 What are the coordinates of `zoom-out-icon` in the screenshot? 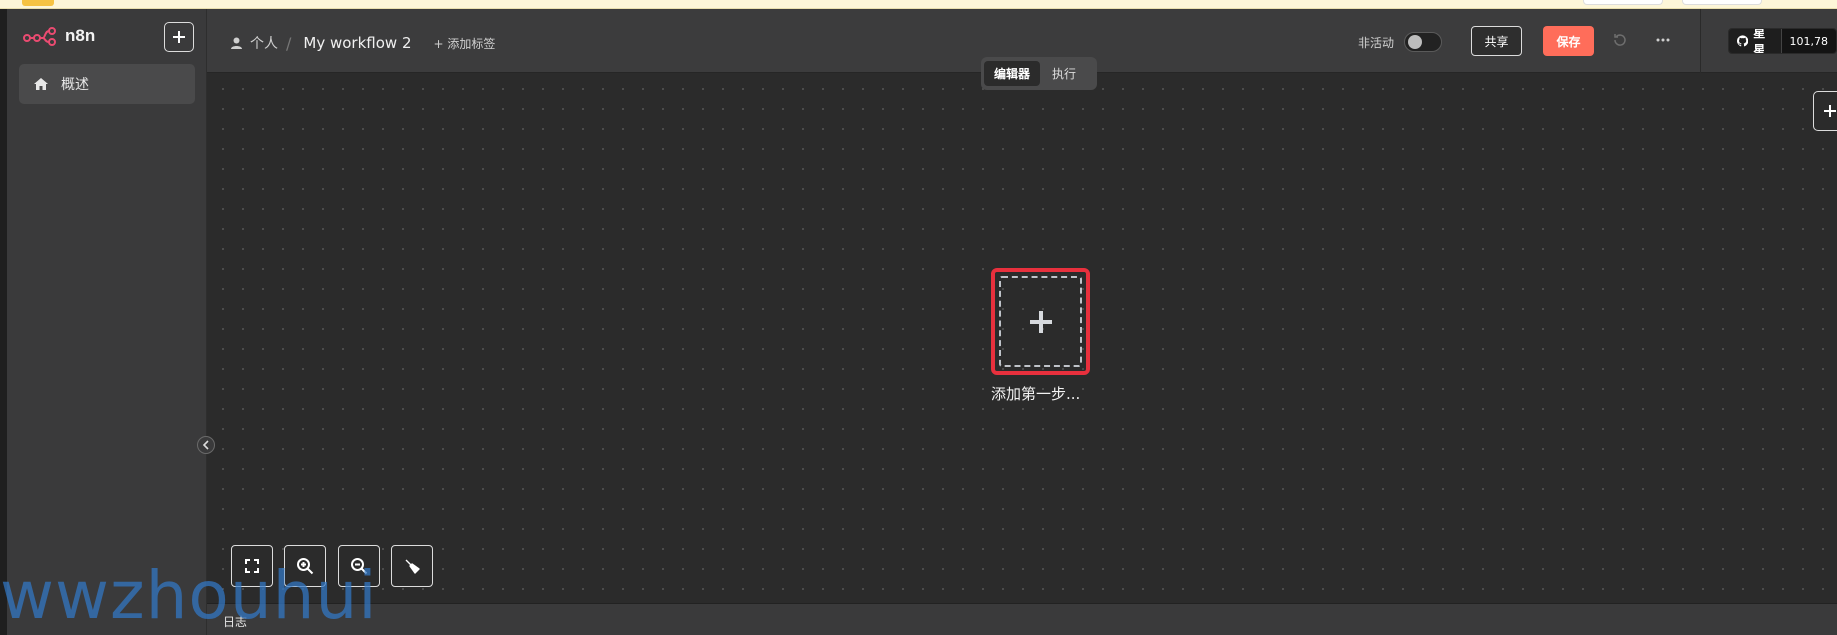 It's located at (359, 566).